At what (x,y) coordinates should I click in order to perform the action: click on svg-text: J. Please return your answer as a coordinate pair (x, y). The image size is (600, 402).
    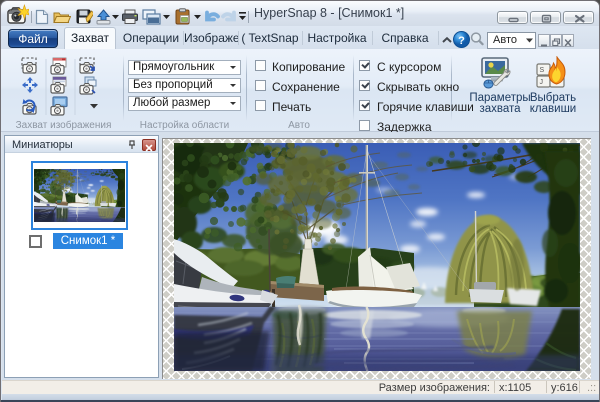
    Looking at the image, I should click on (542, 82).